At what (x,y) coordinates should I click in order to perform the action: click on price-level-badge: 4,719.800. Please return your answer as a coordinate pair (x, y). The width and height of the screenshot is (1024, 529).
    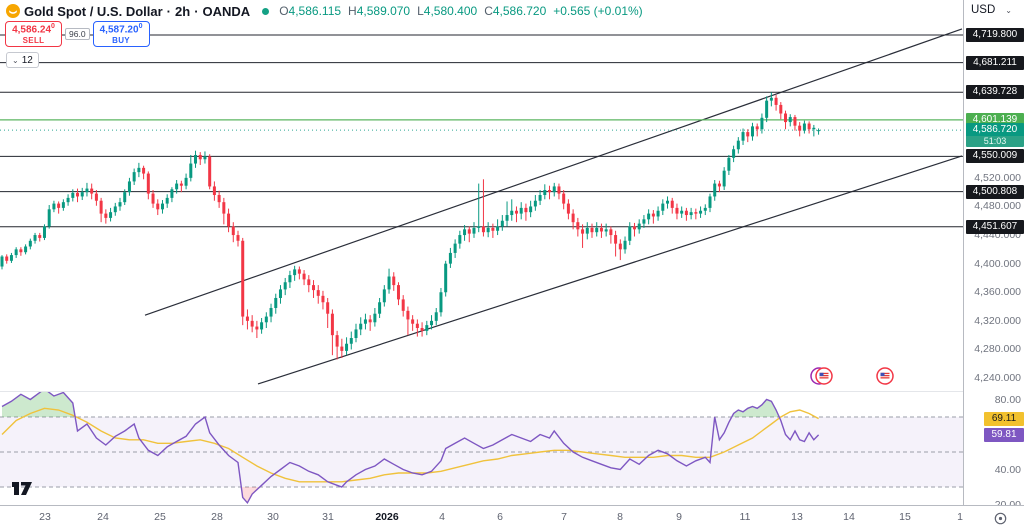
    Looking at the image, I should click on (995, 35).